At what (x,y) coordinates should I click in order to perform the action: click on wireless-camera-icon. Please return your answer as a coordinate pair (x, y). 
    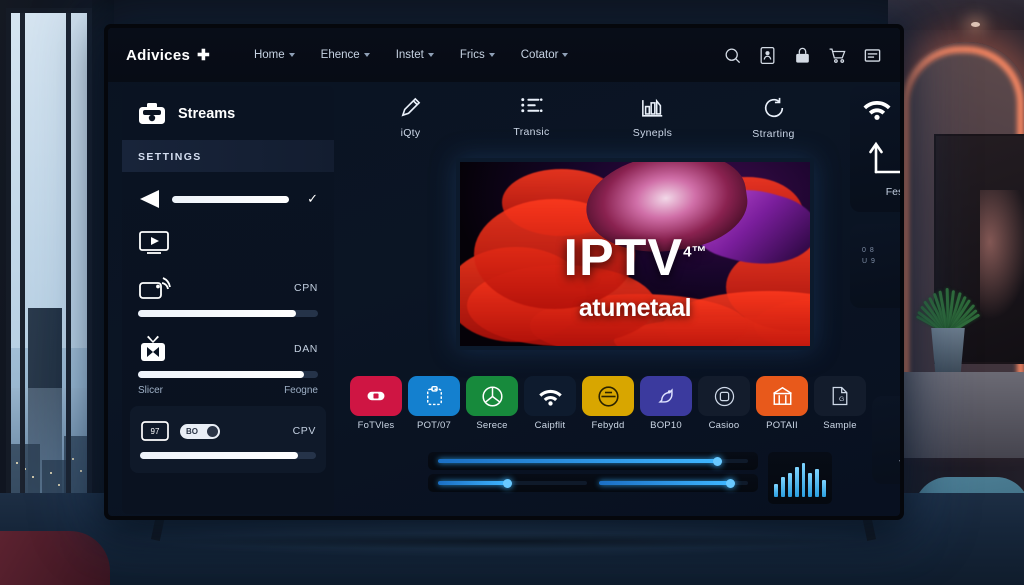
    Looking at the image, I should click on (155, 288).